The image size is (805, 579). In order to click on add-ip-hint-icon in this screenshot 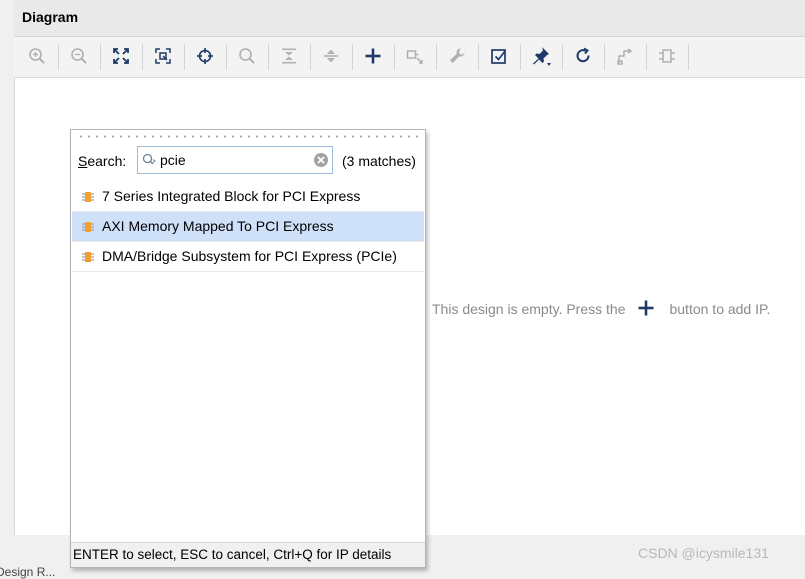, I will do `click(647, 309)`.